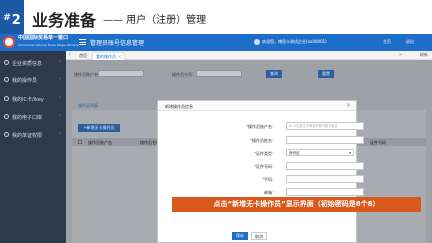  I want to click on slide-subtitle: —— 用户（注册）管理, so click(155, 20).